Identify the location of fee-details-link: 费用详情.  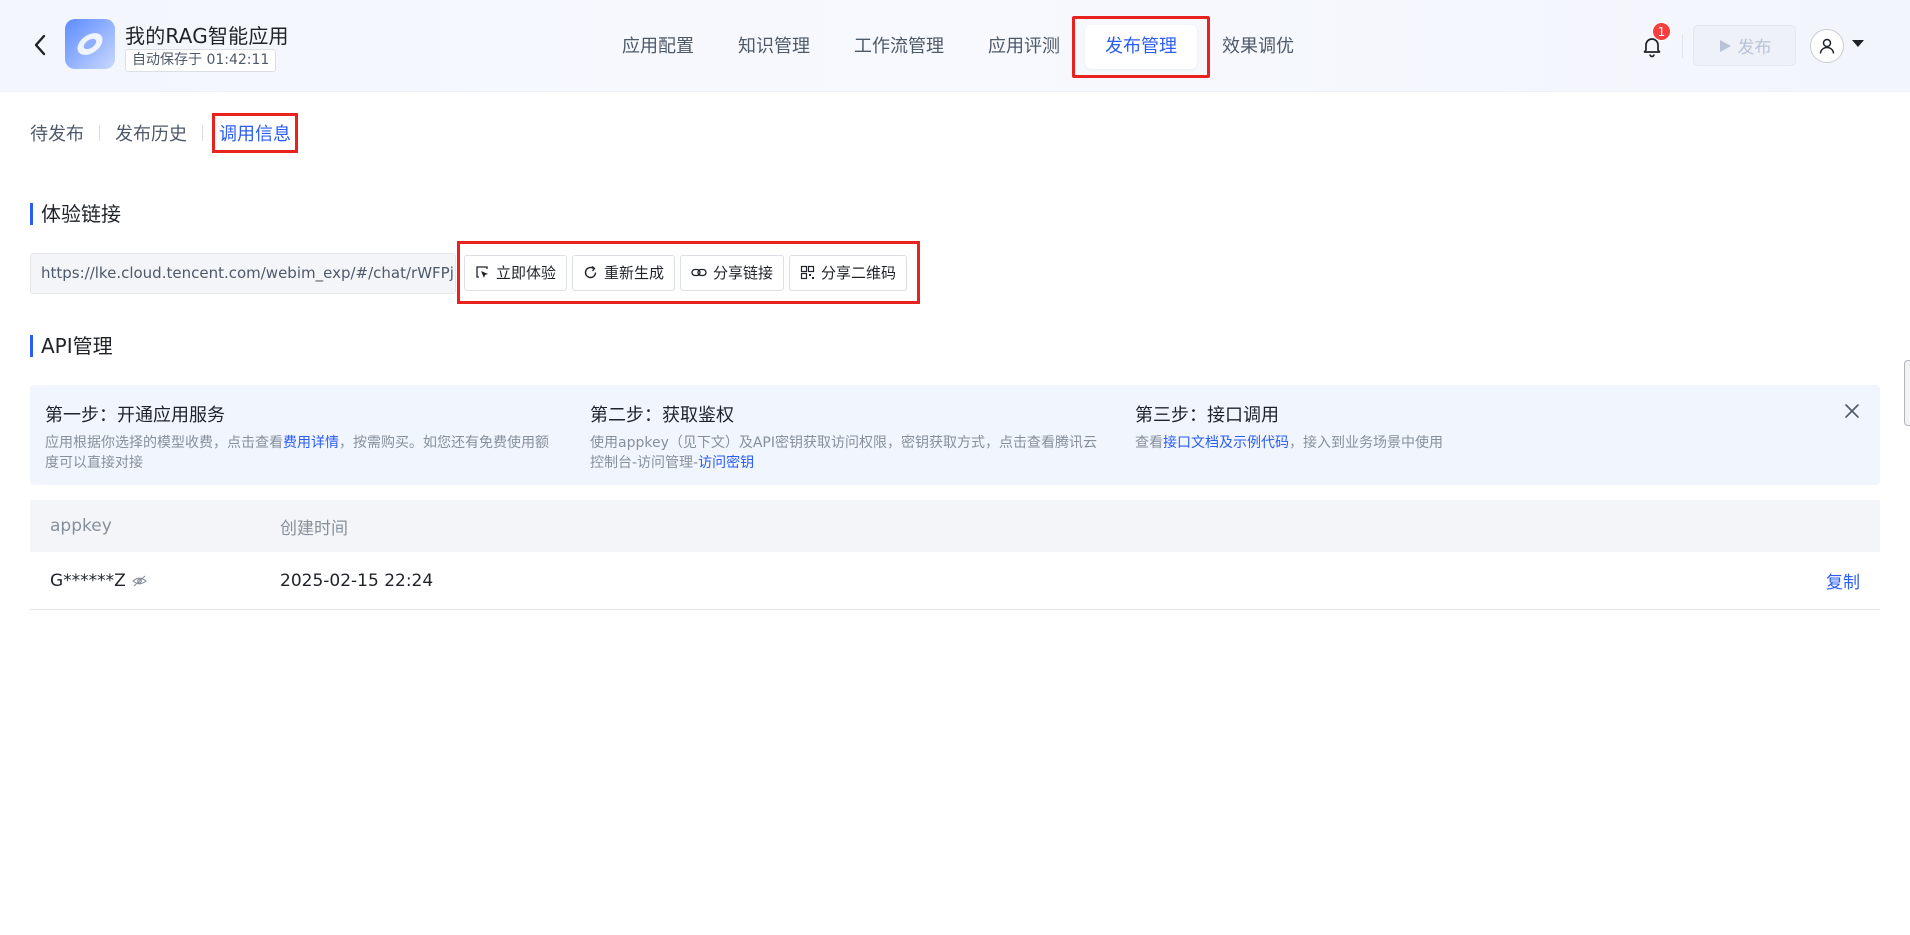
(311, 443).